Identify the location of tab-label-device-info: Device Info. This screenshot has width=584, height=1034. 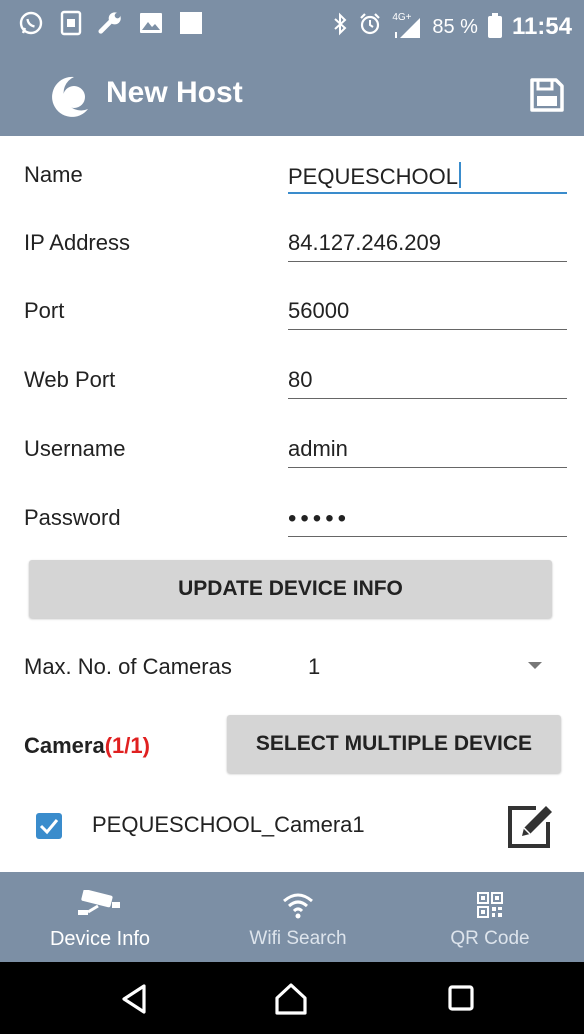
(100, 939).